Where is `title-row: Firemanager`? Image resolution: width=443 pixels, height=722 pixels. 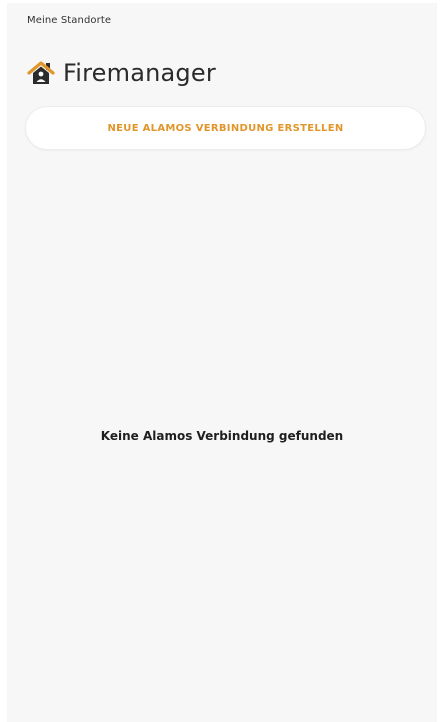 title-row: Firemanager is located at coordinates (121, 73).